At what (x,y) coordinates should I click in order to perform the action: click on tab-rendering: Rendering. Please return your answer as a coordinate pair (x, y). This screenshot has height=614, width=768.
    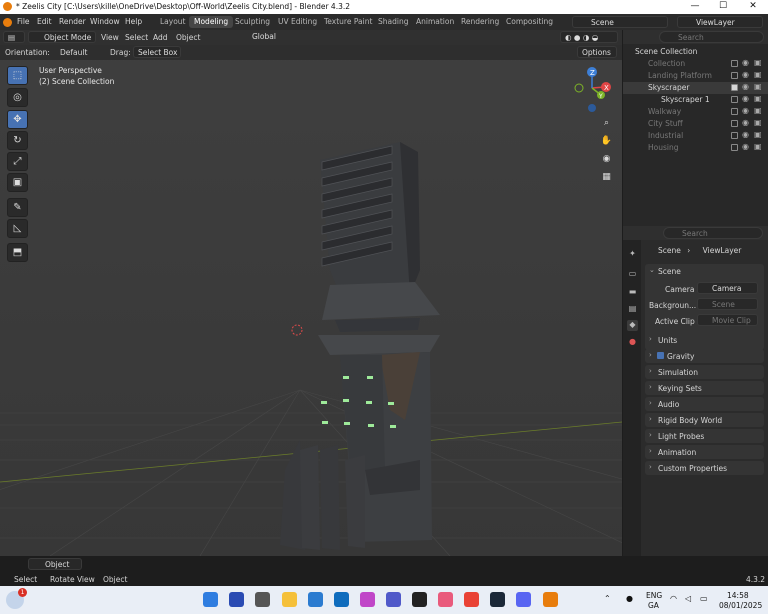
    Looking at the image, I should click on (480, 22).